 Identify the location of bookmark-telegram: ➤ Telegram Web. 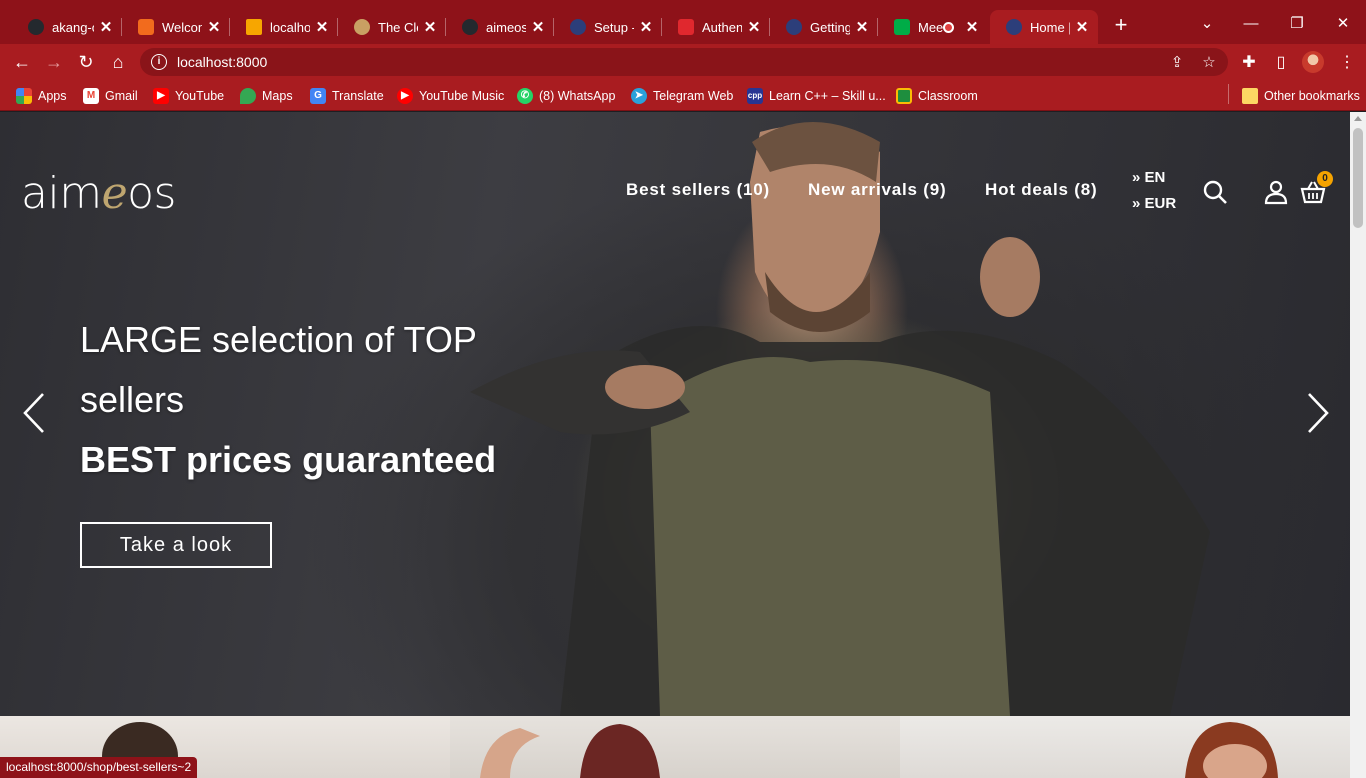
(682, 96).